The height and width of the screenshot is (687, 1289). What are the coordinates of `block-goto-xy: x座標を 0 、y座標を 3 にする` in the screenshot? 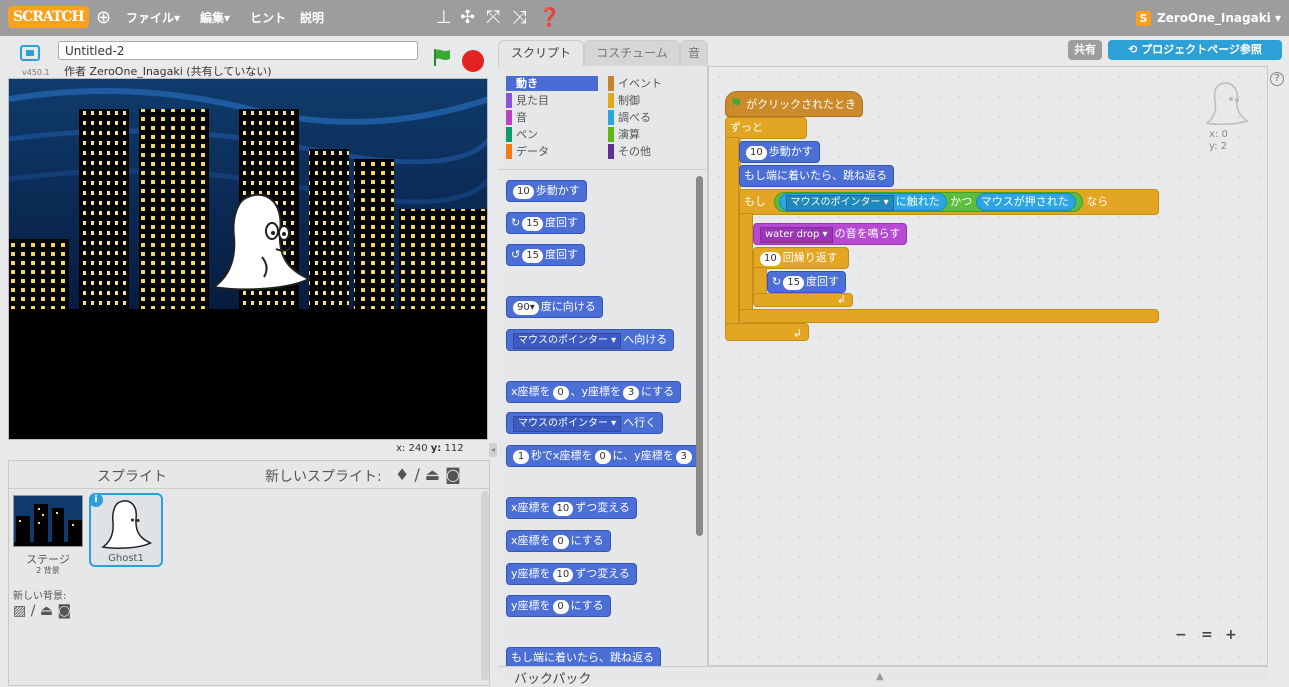 It's located at (594, 392).